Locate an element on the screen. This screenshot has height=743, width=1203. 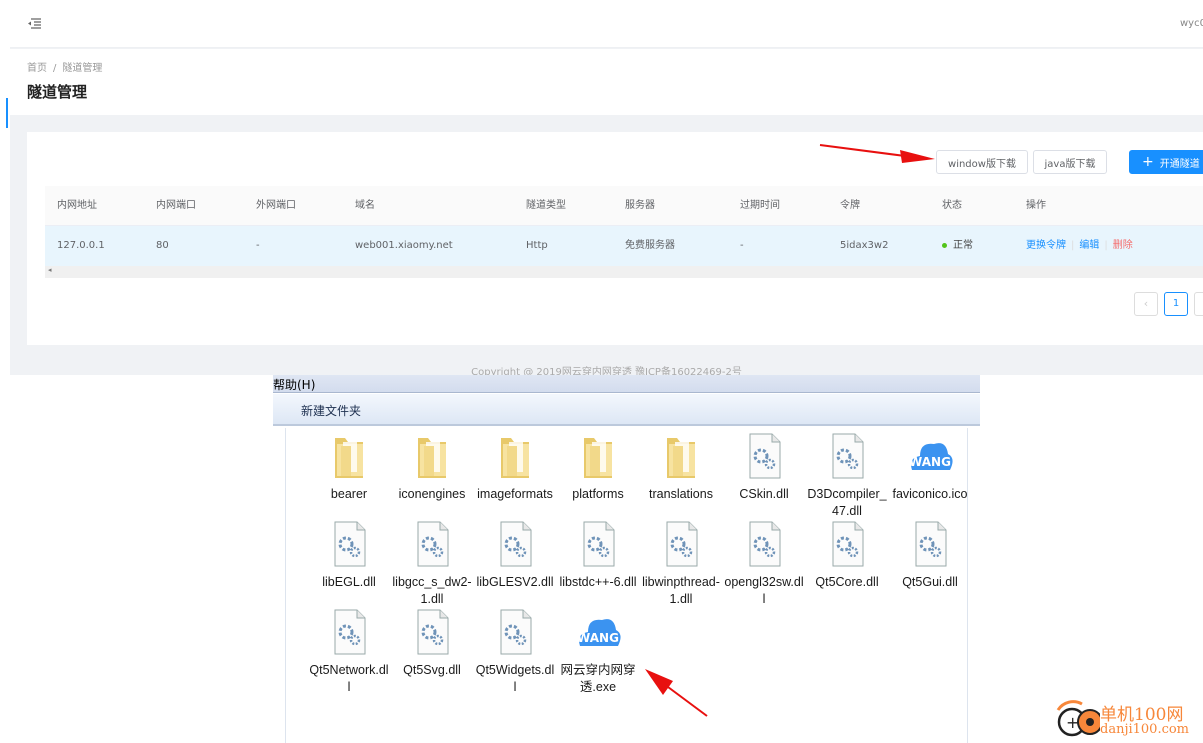
danji-logo-icon: + is located at coordinates (1078, 718).